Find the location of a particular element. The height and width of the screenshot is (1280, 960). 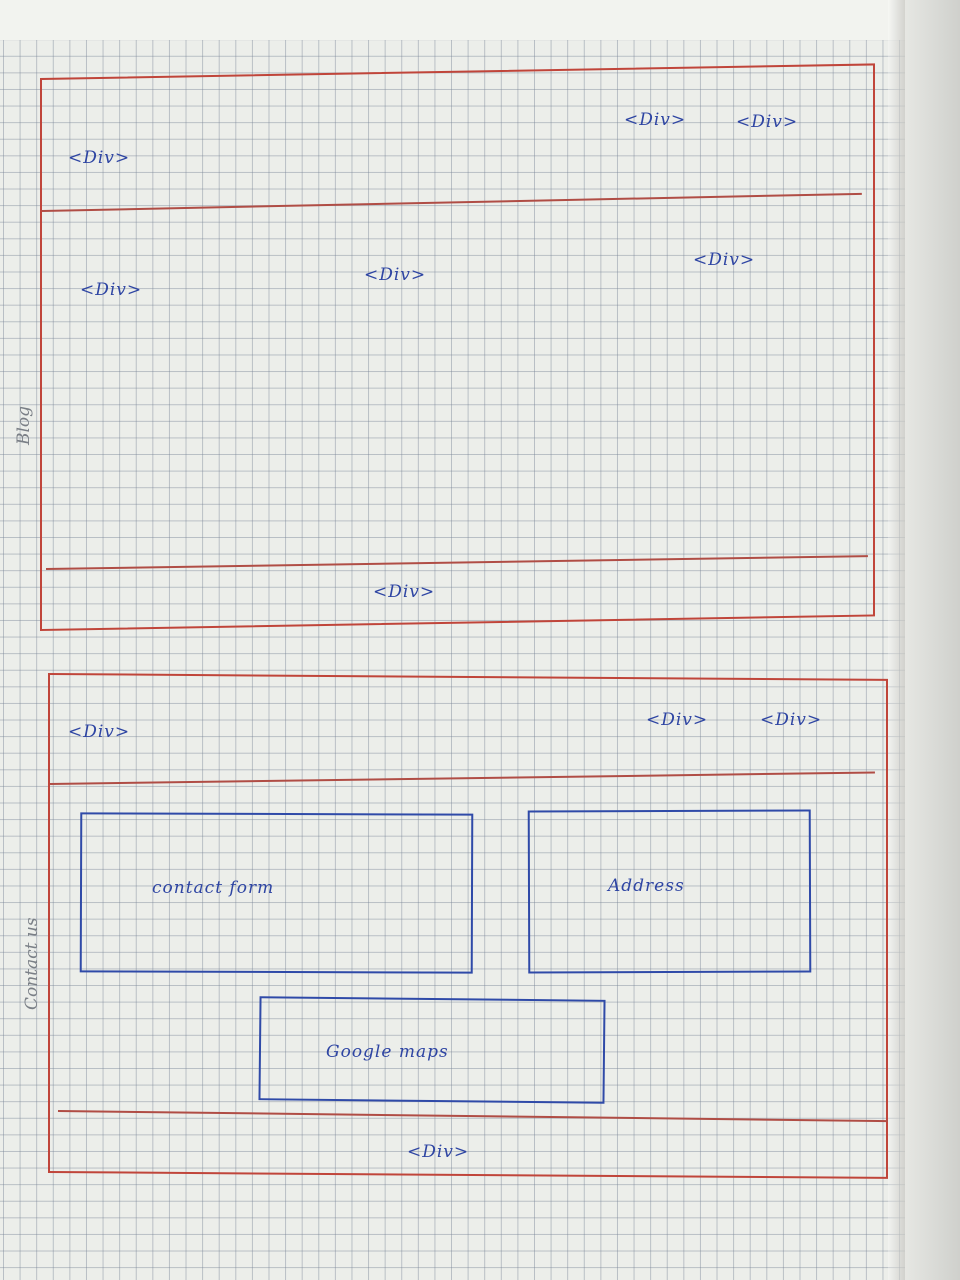

contact-header-right-div-2: <Div> is located at coordinates (791, 720).